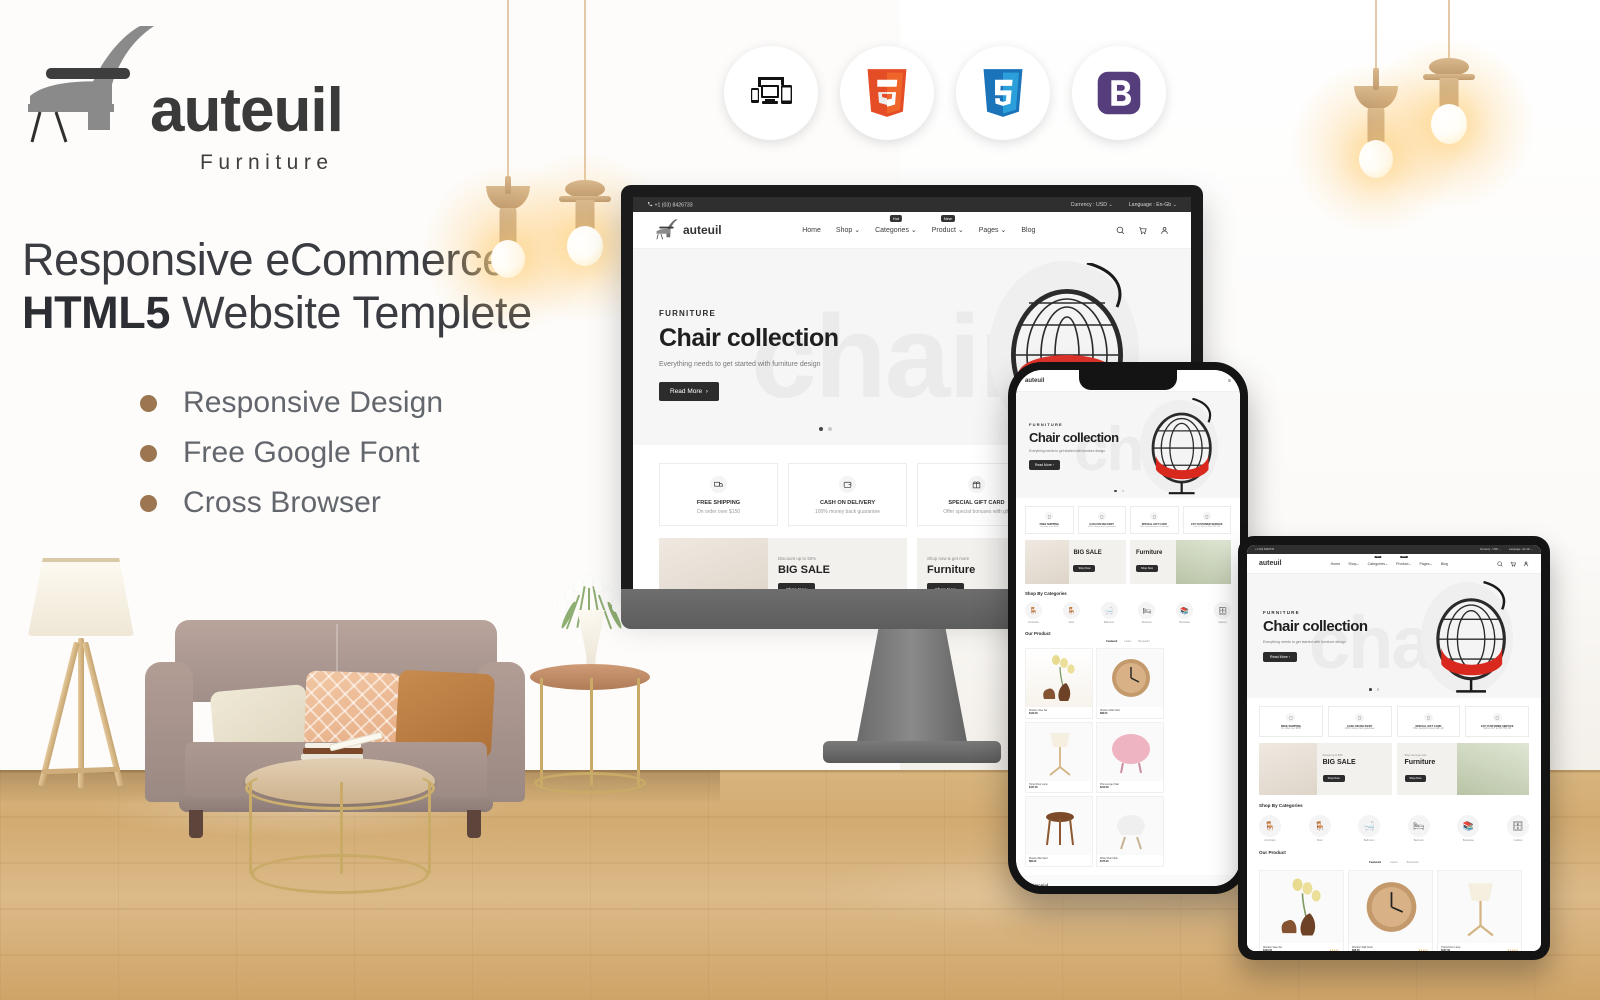 The height and width of the screenshot is (1000, 1600). I want to click on product-card: Wooden Vase Set $120.00, so click(1059, 683).